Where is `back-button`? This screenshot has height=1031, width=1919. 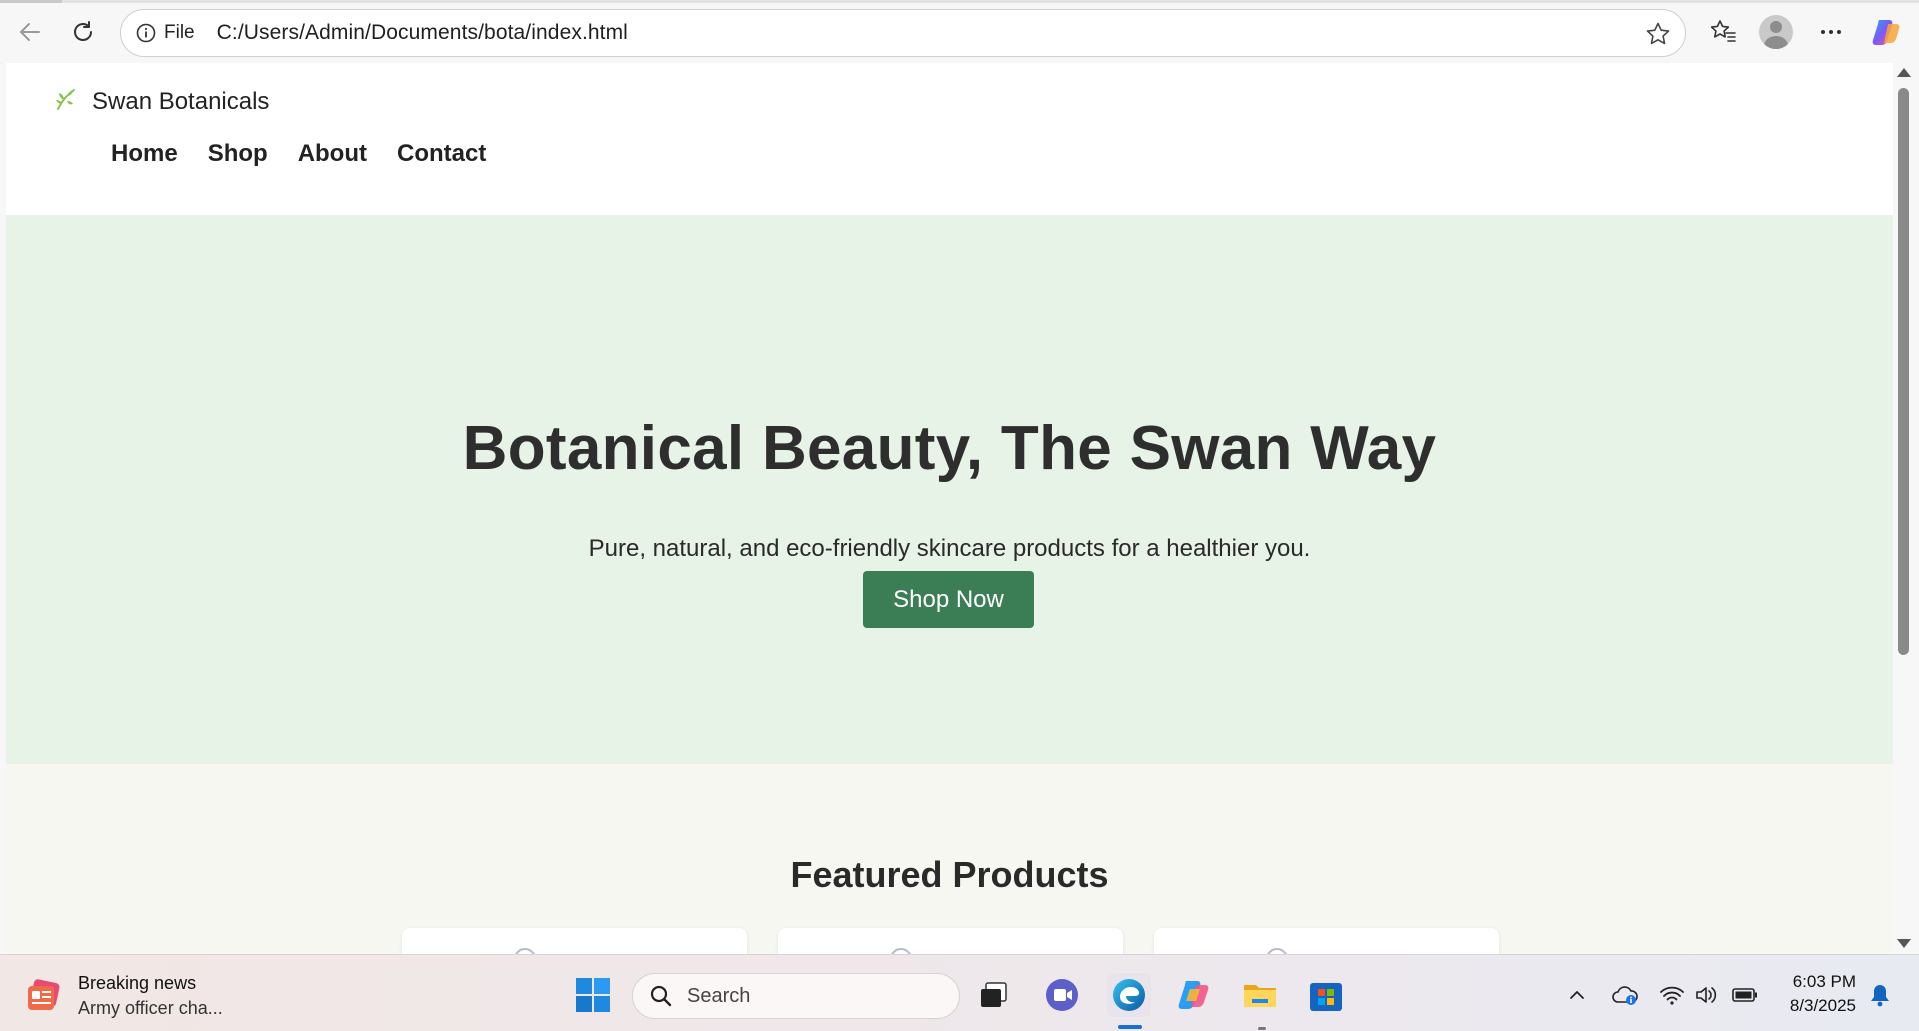 back-button is located at coordinates (30, 32).